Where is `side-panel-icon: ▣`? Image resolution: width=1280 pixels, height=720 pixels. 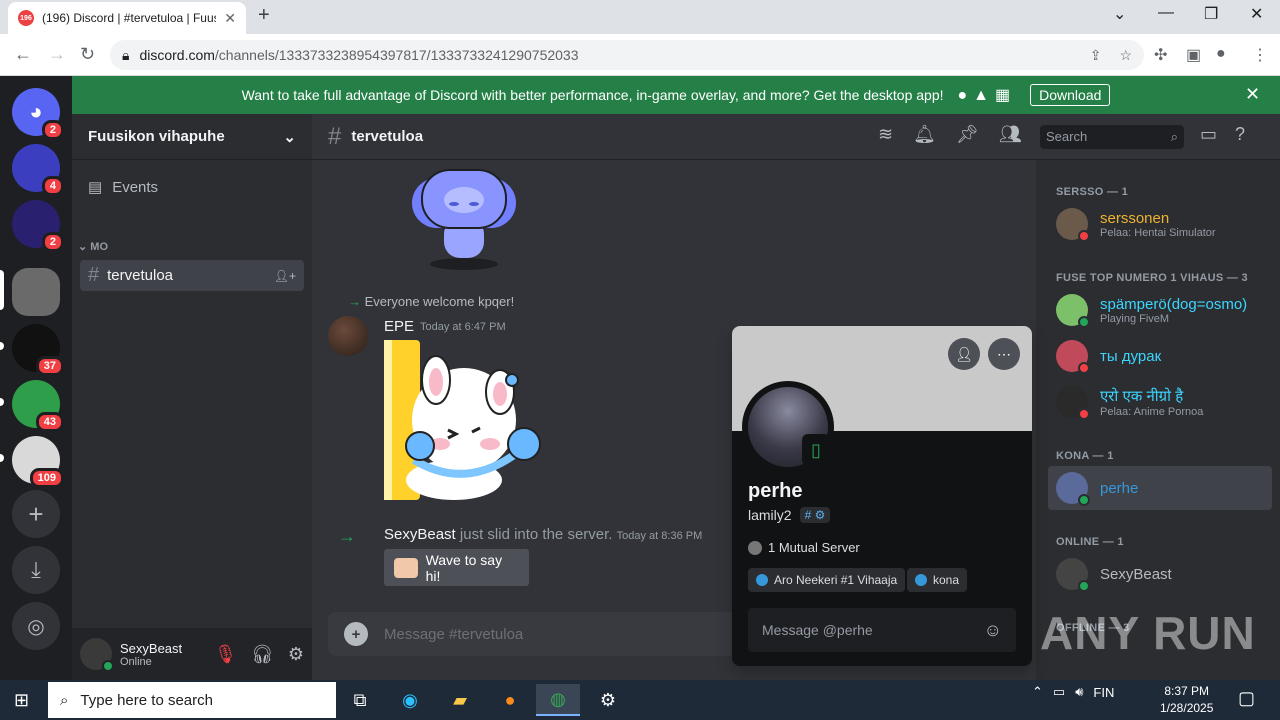 side-panel-icon: ▣ is located at coordinates (1193, 55).